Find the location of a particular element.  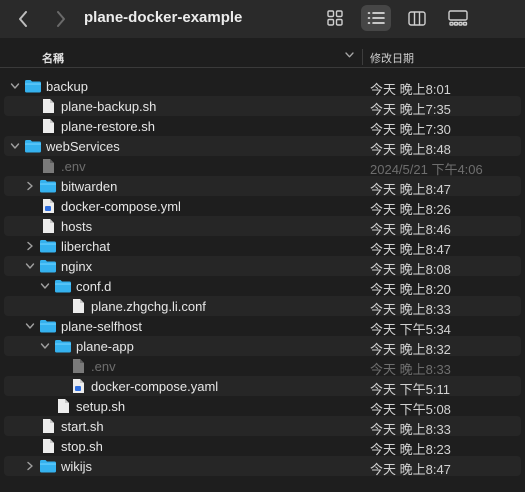

toolbar: plane-docker-example is located at coordinates (262, 19).